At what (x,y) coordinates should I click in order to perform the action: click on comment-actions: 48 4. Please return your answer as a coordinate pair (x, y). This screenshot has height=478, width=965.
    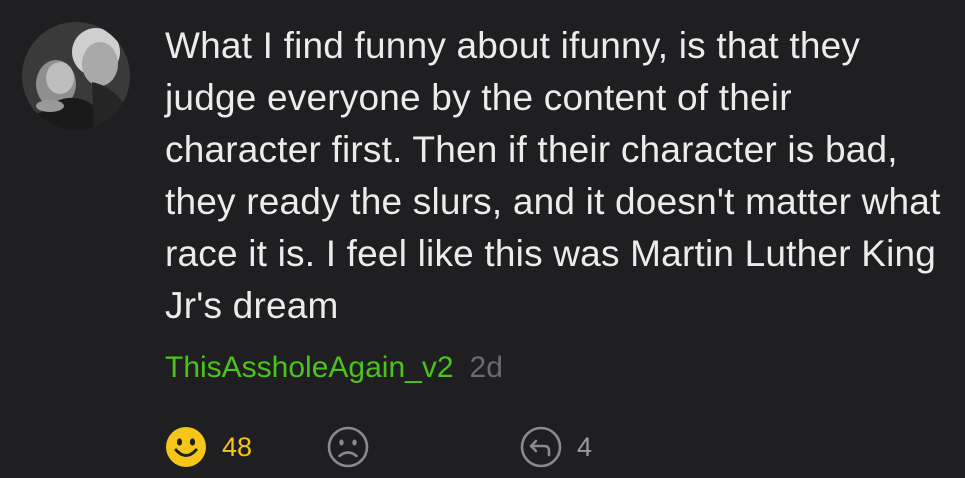
    Looking at the image, I should click on (414, 447).